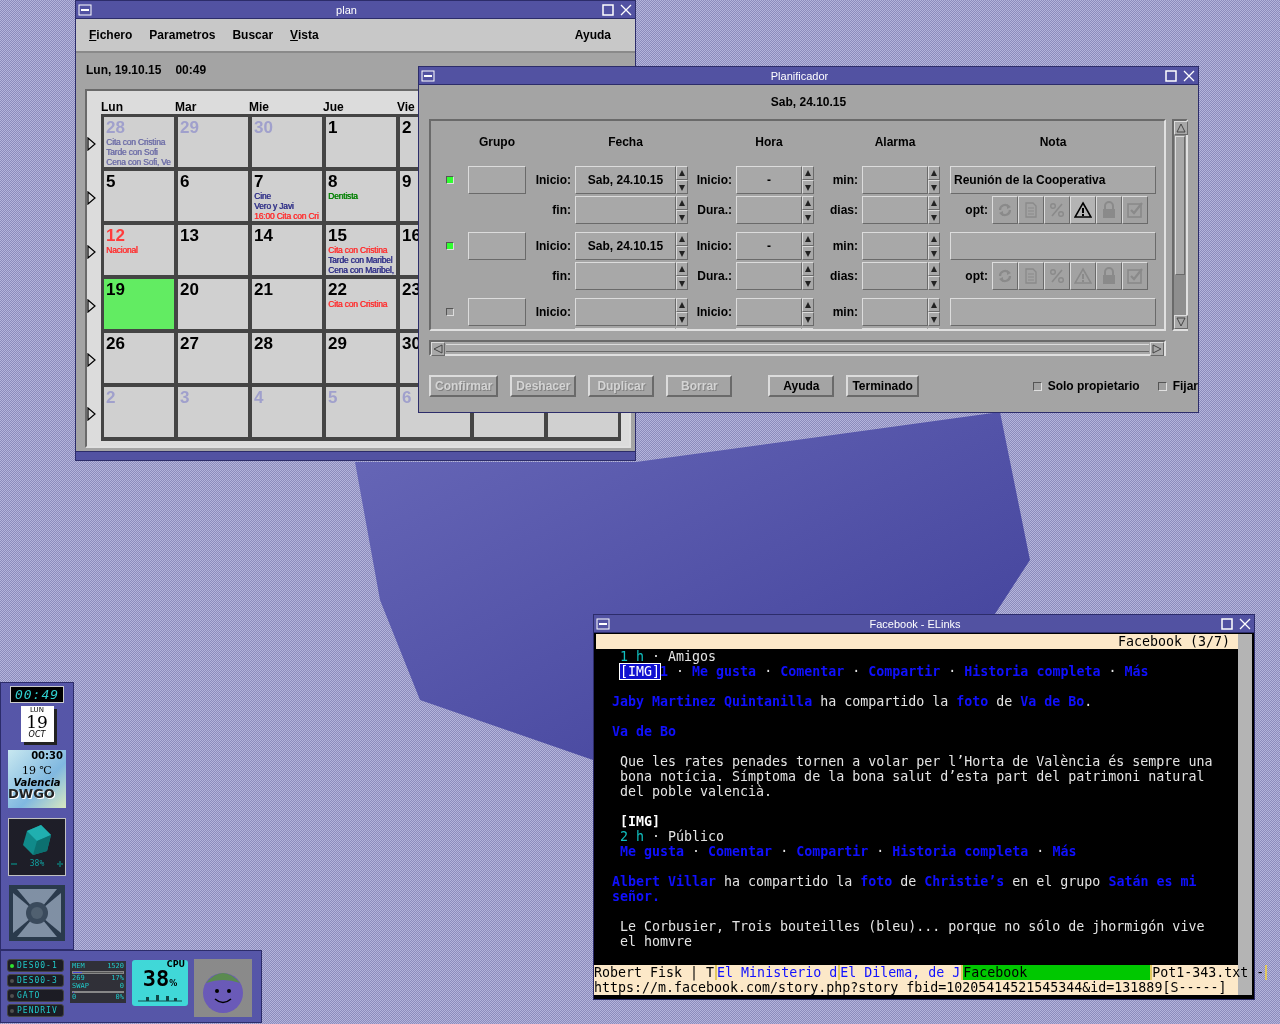  I want to click on calendar-cell: 29, so click(361, 358).